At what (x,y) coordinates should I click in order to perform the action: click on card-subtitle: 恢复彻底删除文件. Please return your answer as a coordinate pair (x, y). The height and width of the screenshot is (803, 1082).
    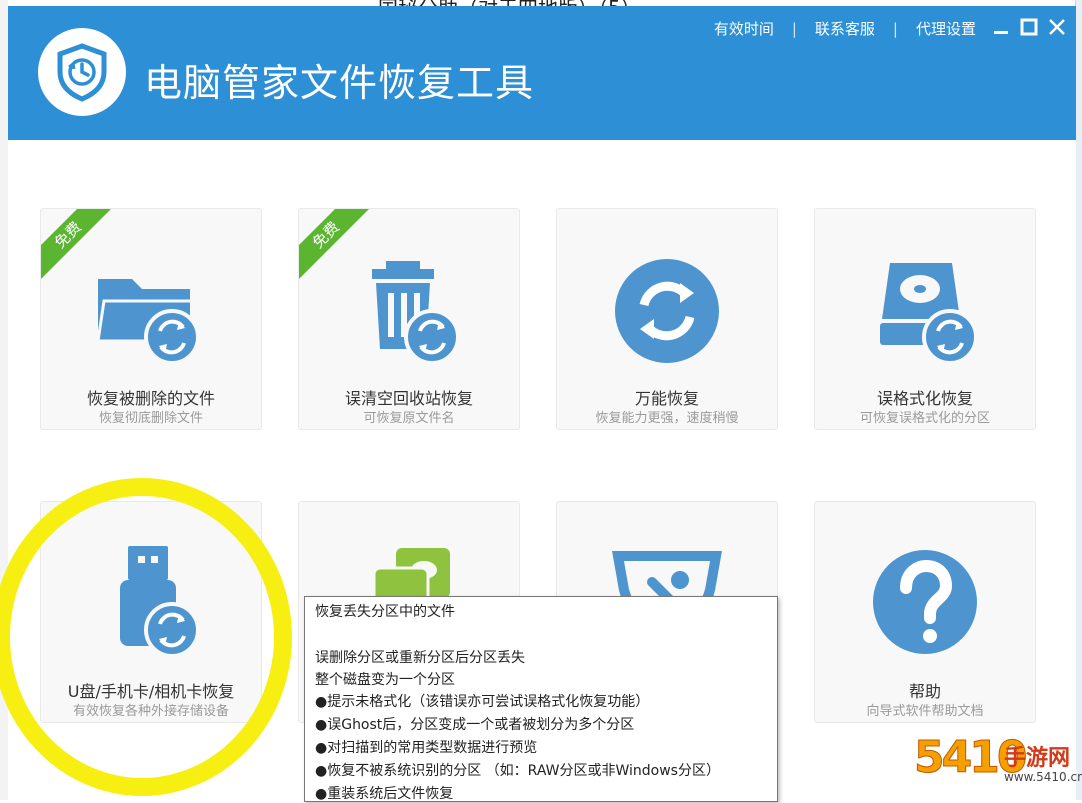
    Looking at the image, I should click on (150, 418).